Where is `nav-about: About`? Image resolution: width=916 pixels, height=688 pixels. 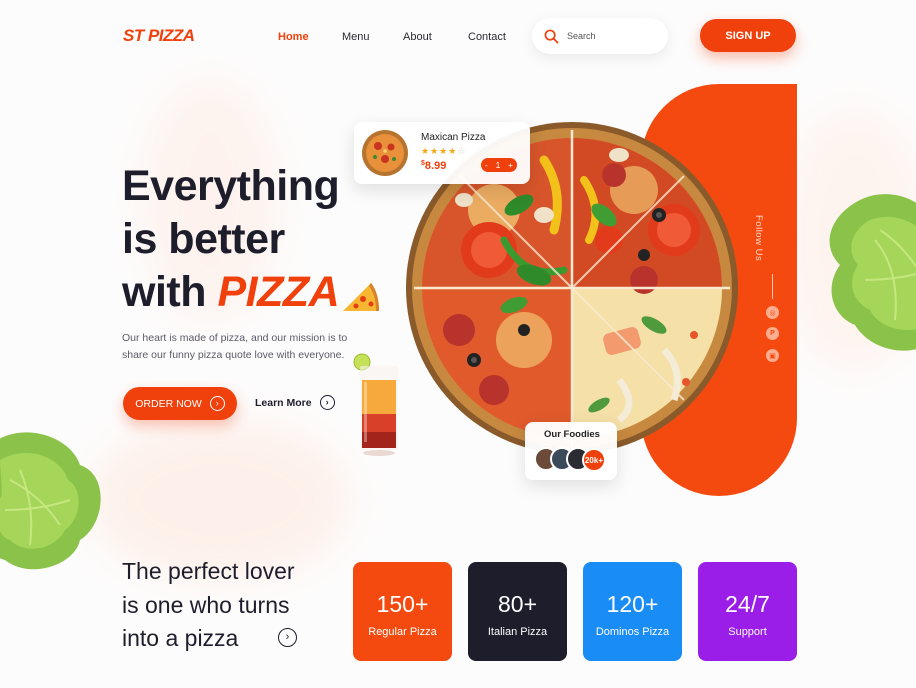
nav-about: About is located at coordinates (417, 37).